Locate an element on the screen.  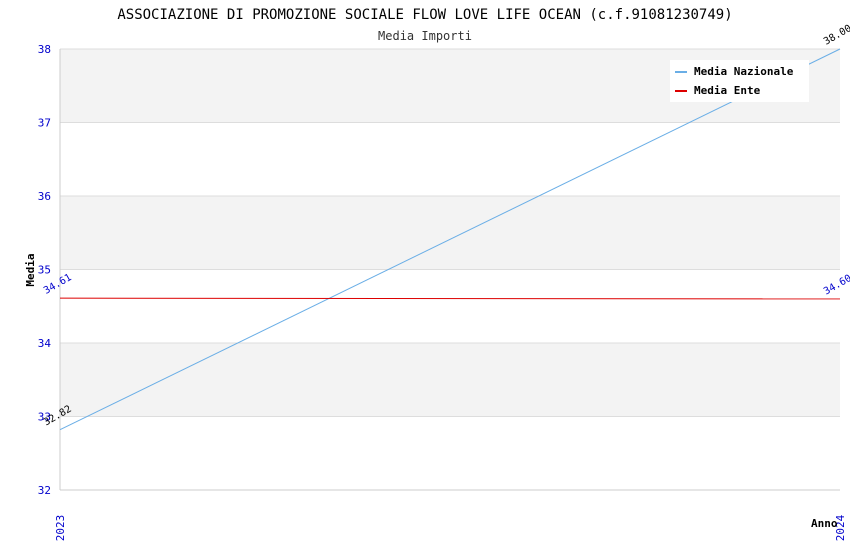
chart-subtitle: Media Importi is located at coordinates (425, 36).